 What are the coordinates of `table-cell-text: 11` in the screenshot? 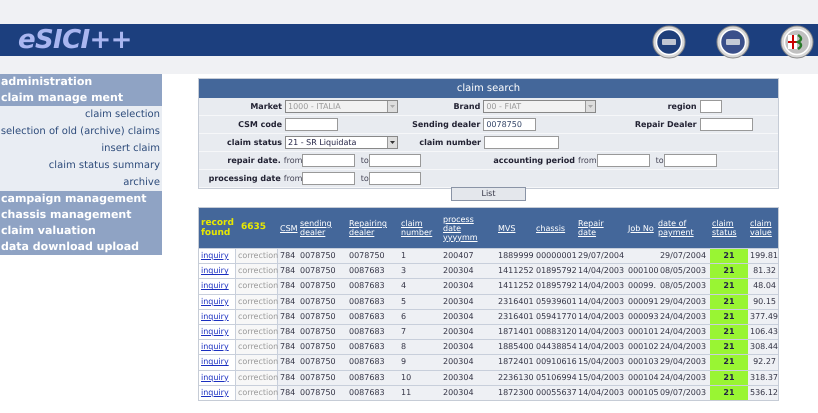 It's located at (406, 392).